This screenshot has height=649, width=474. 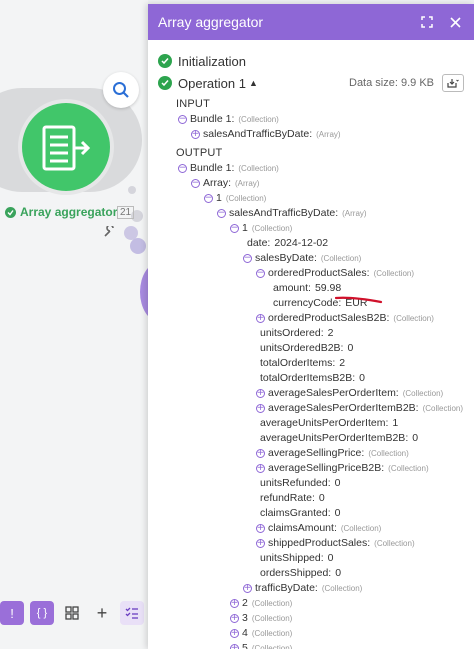 What do you see at coordinates (311, 603) in the screenshot?
I see `tree-node: +2 (Collection)` at bounding box center [311, 603].